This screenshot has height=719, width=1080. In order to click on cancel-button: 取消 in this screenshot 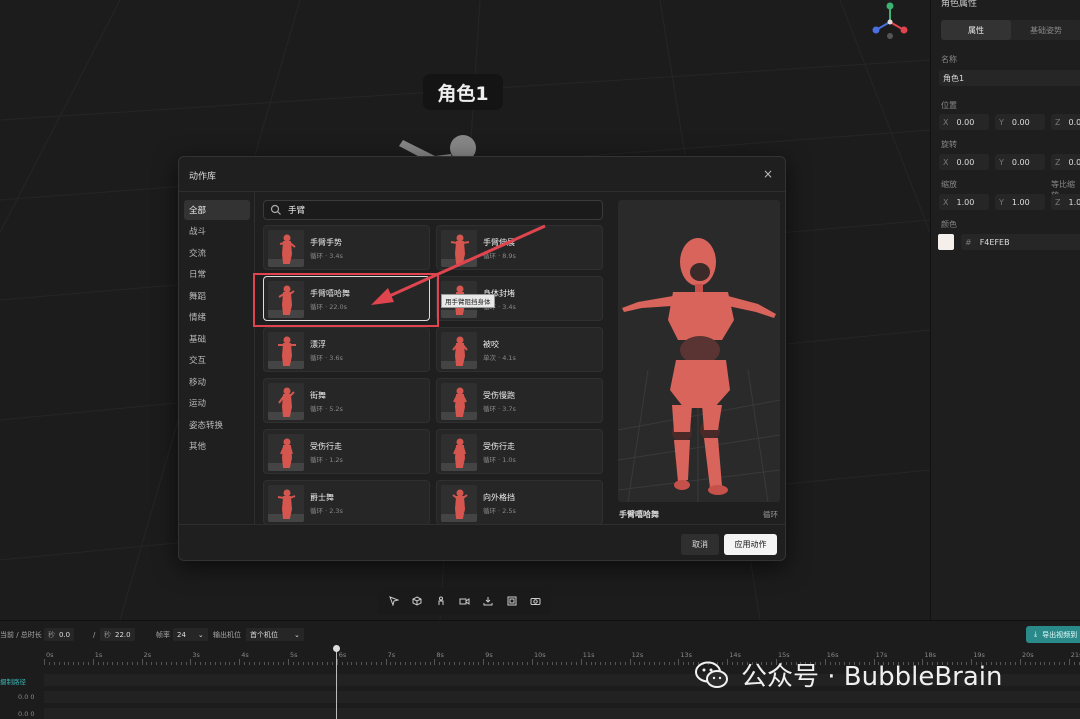, I will do `click(700, 544)`.